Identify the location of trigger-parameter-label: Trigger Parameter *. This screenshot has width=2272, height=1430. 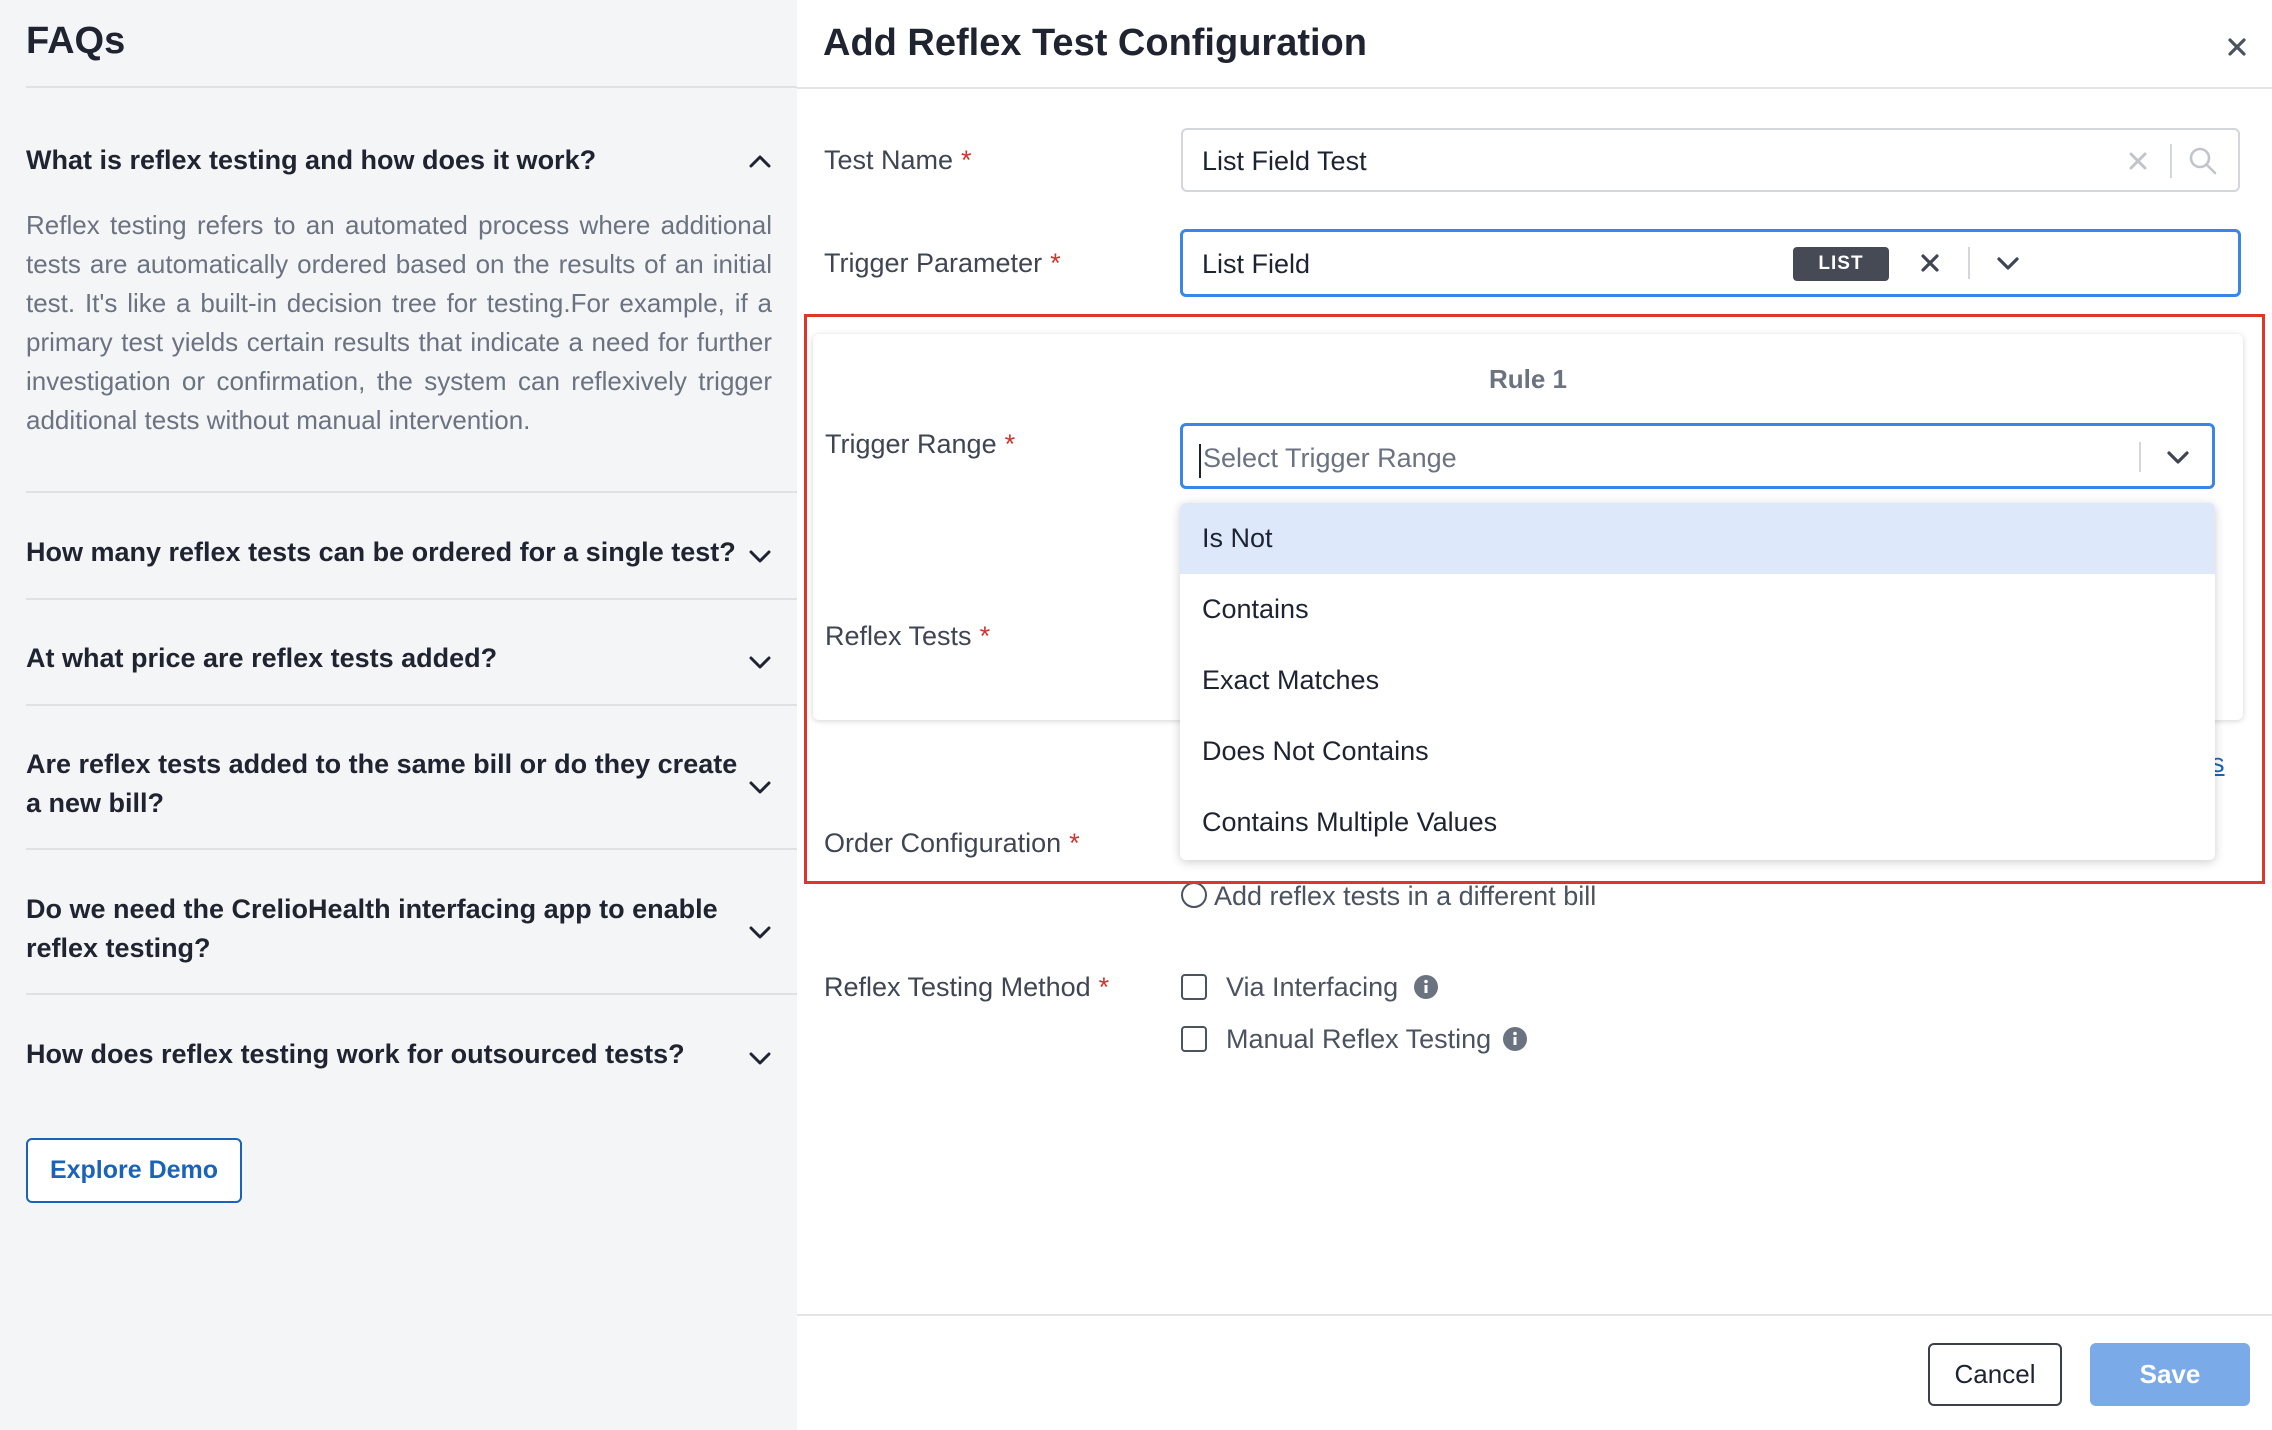
(942, 263).